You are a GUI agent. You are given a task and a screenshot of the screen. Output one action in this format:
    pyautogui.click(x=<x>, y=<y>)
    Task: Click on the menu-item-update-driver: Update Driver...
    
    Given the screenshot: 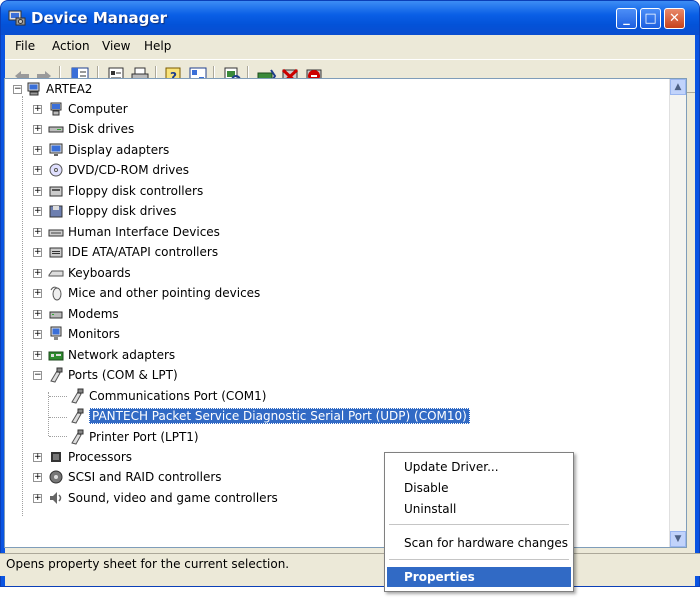 What is the action you would take?
    pyautogui.click(x=479, y=467)
    